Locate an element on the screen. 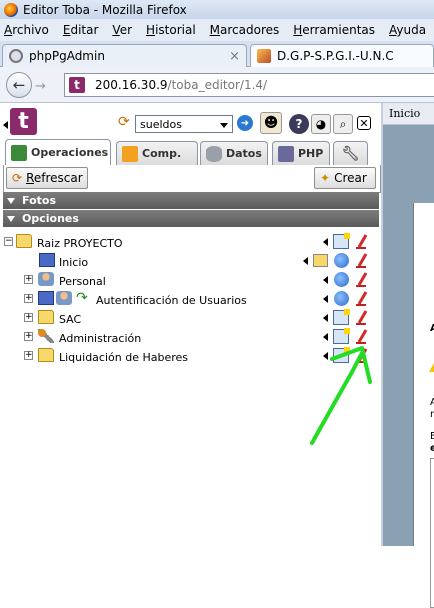 Image resolution: width=434 pixels, height=608 pixels. section-header-fotos: Fotos is located at coordinates (191, 200).